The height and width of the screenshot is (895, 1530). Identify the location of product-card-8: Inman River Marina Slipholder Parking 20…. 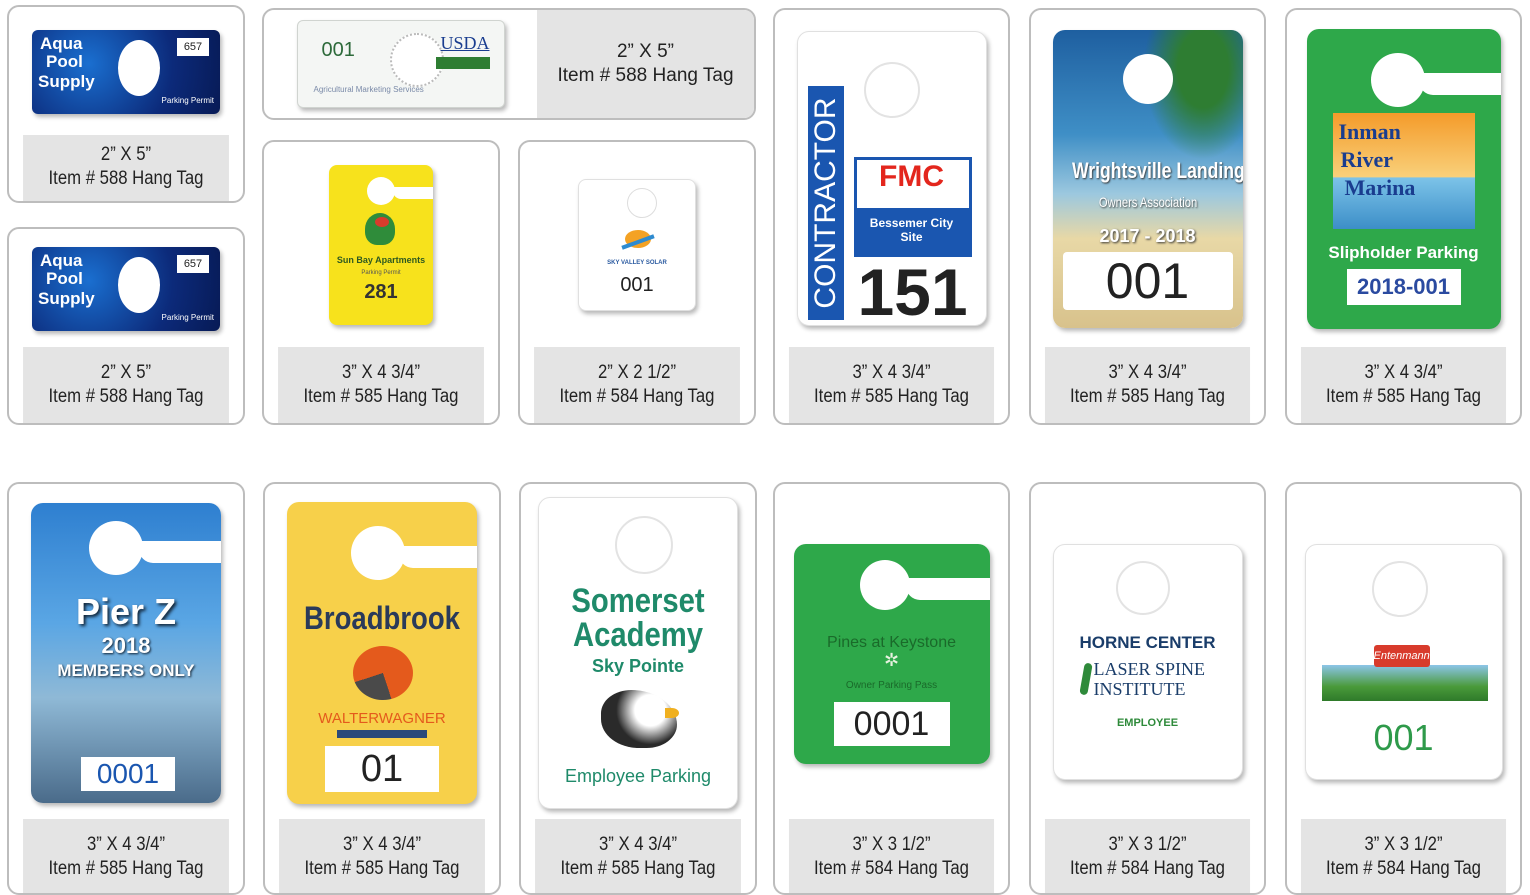
(1403, 216).